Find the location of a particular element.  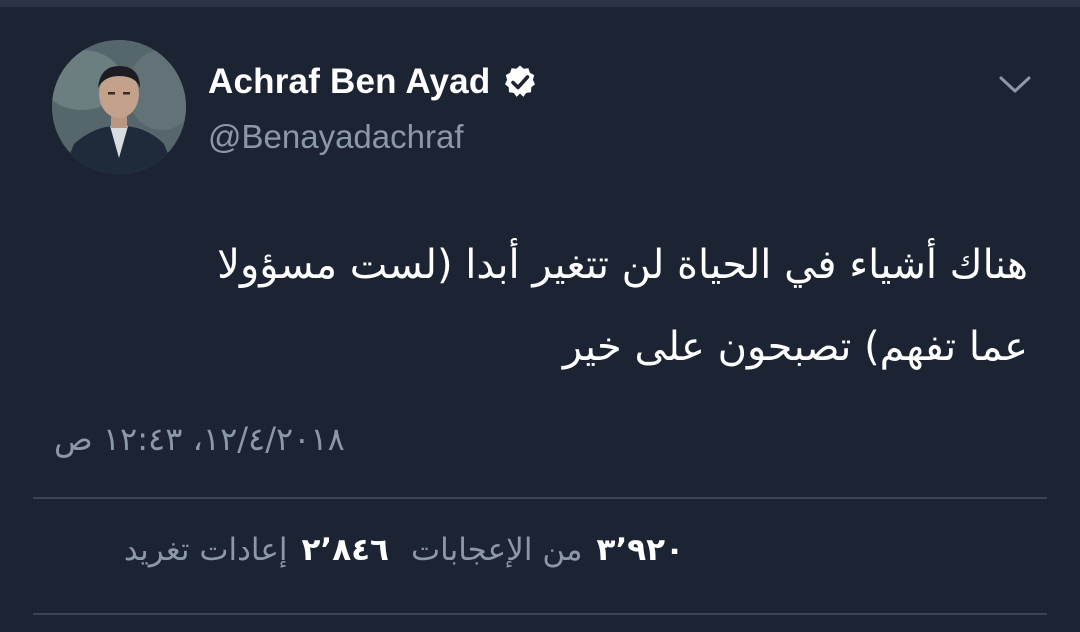

tweet-stats: ٣٬٩٢٠ من الإعجابات ٢٬٨٤٦ إعادات تغريد is located at coordinates (369, 550).